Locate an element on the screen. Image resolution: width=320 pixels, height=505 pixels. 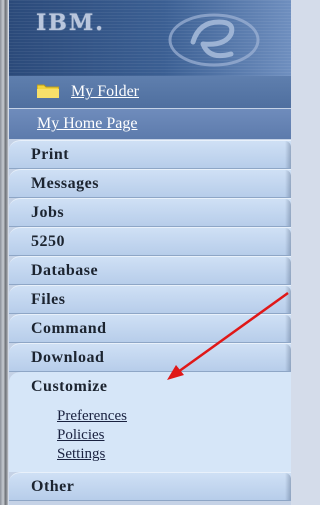
tab-customize: Customize is located at coordinates (150, 387).